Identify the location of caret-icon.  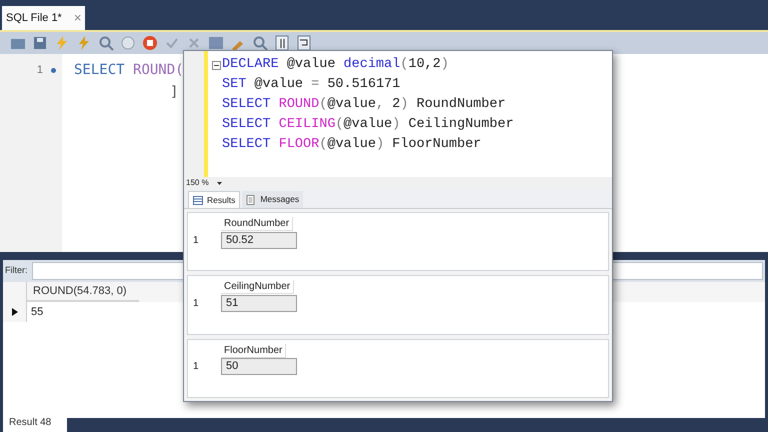
(219, 183).